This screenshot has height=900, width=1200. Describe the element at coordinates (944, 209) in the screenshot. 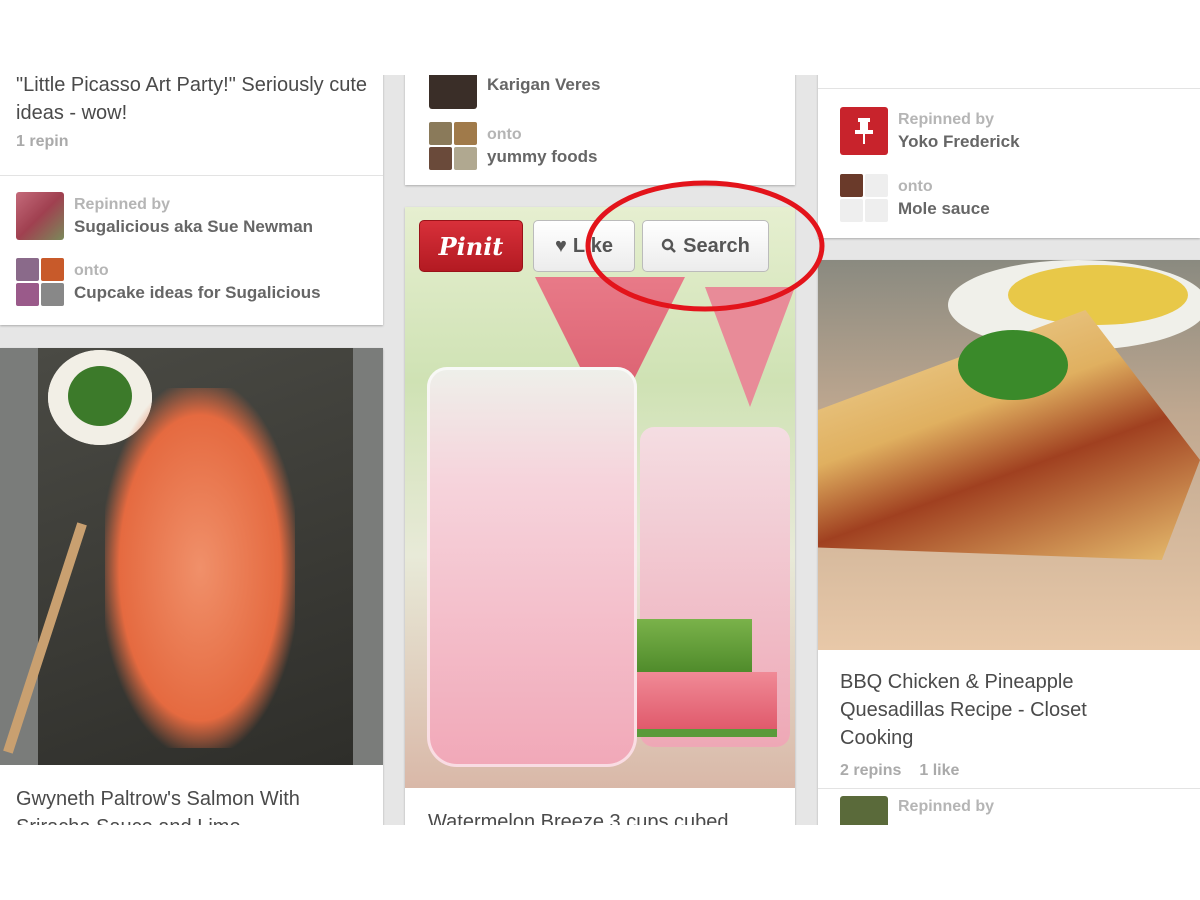

I see `board-name: Mole sauce` at that location.